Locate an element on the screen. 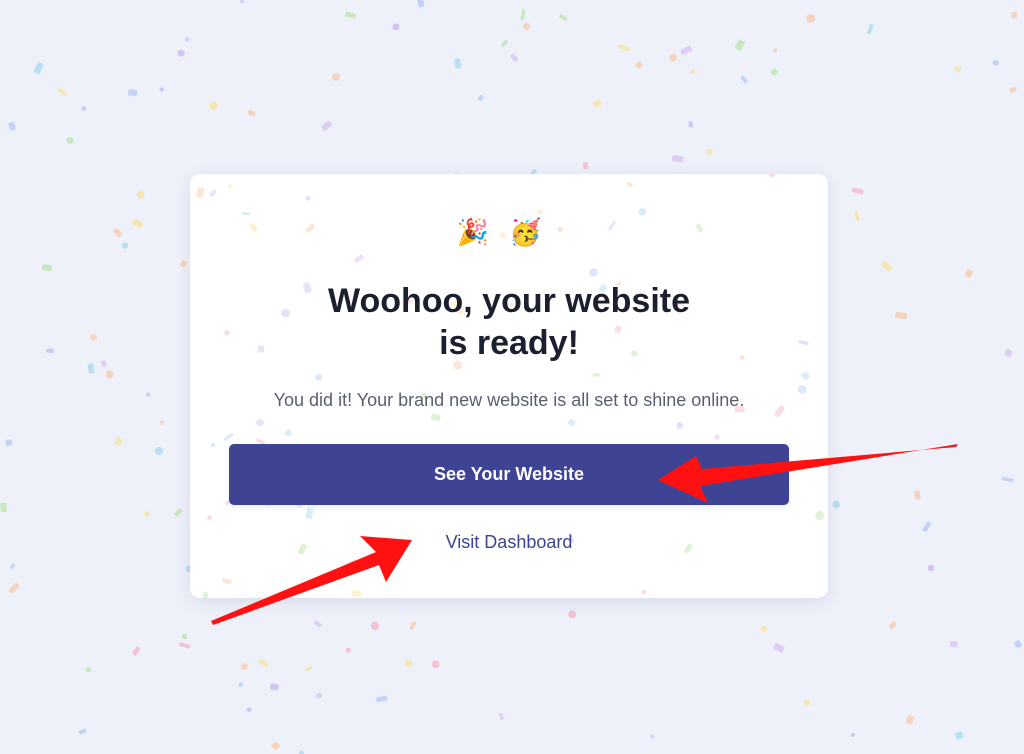  party-popper-icon: 🎉 is located at coordinates (482, 233).